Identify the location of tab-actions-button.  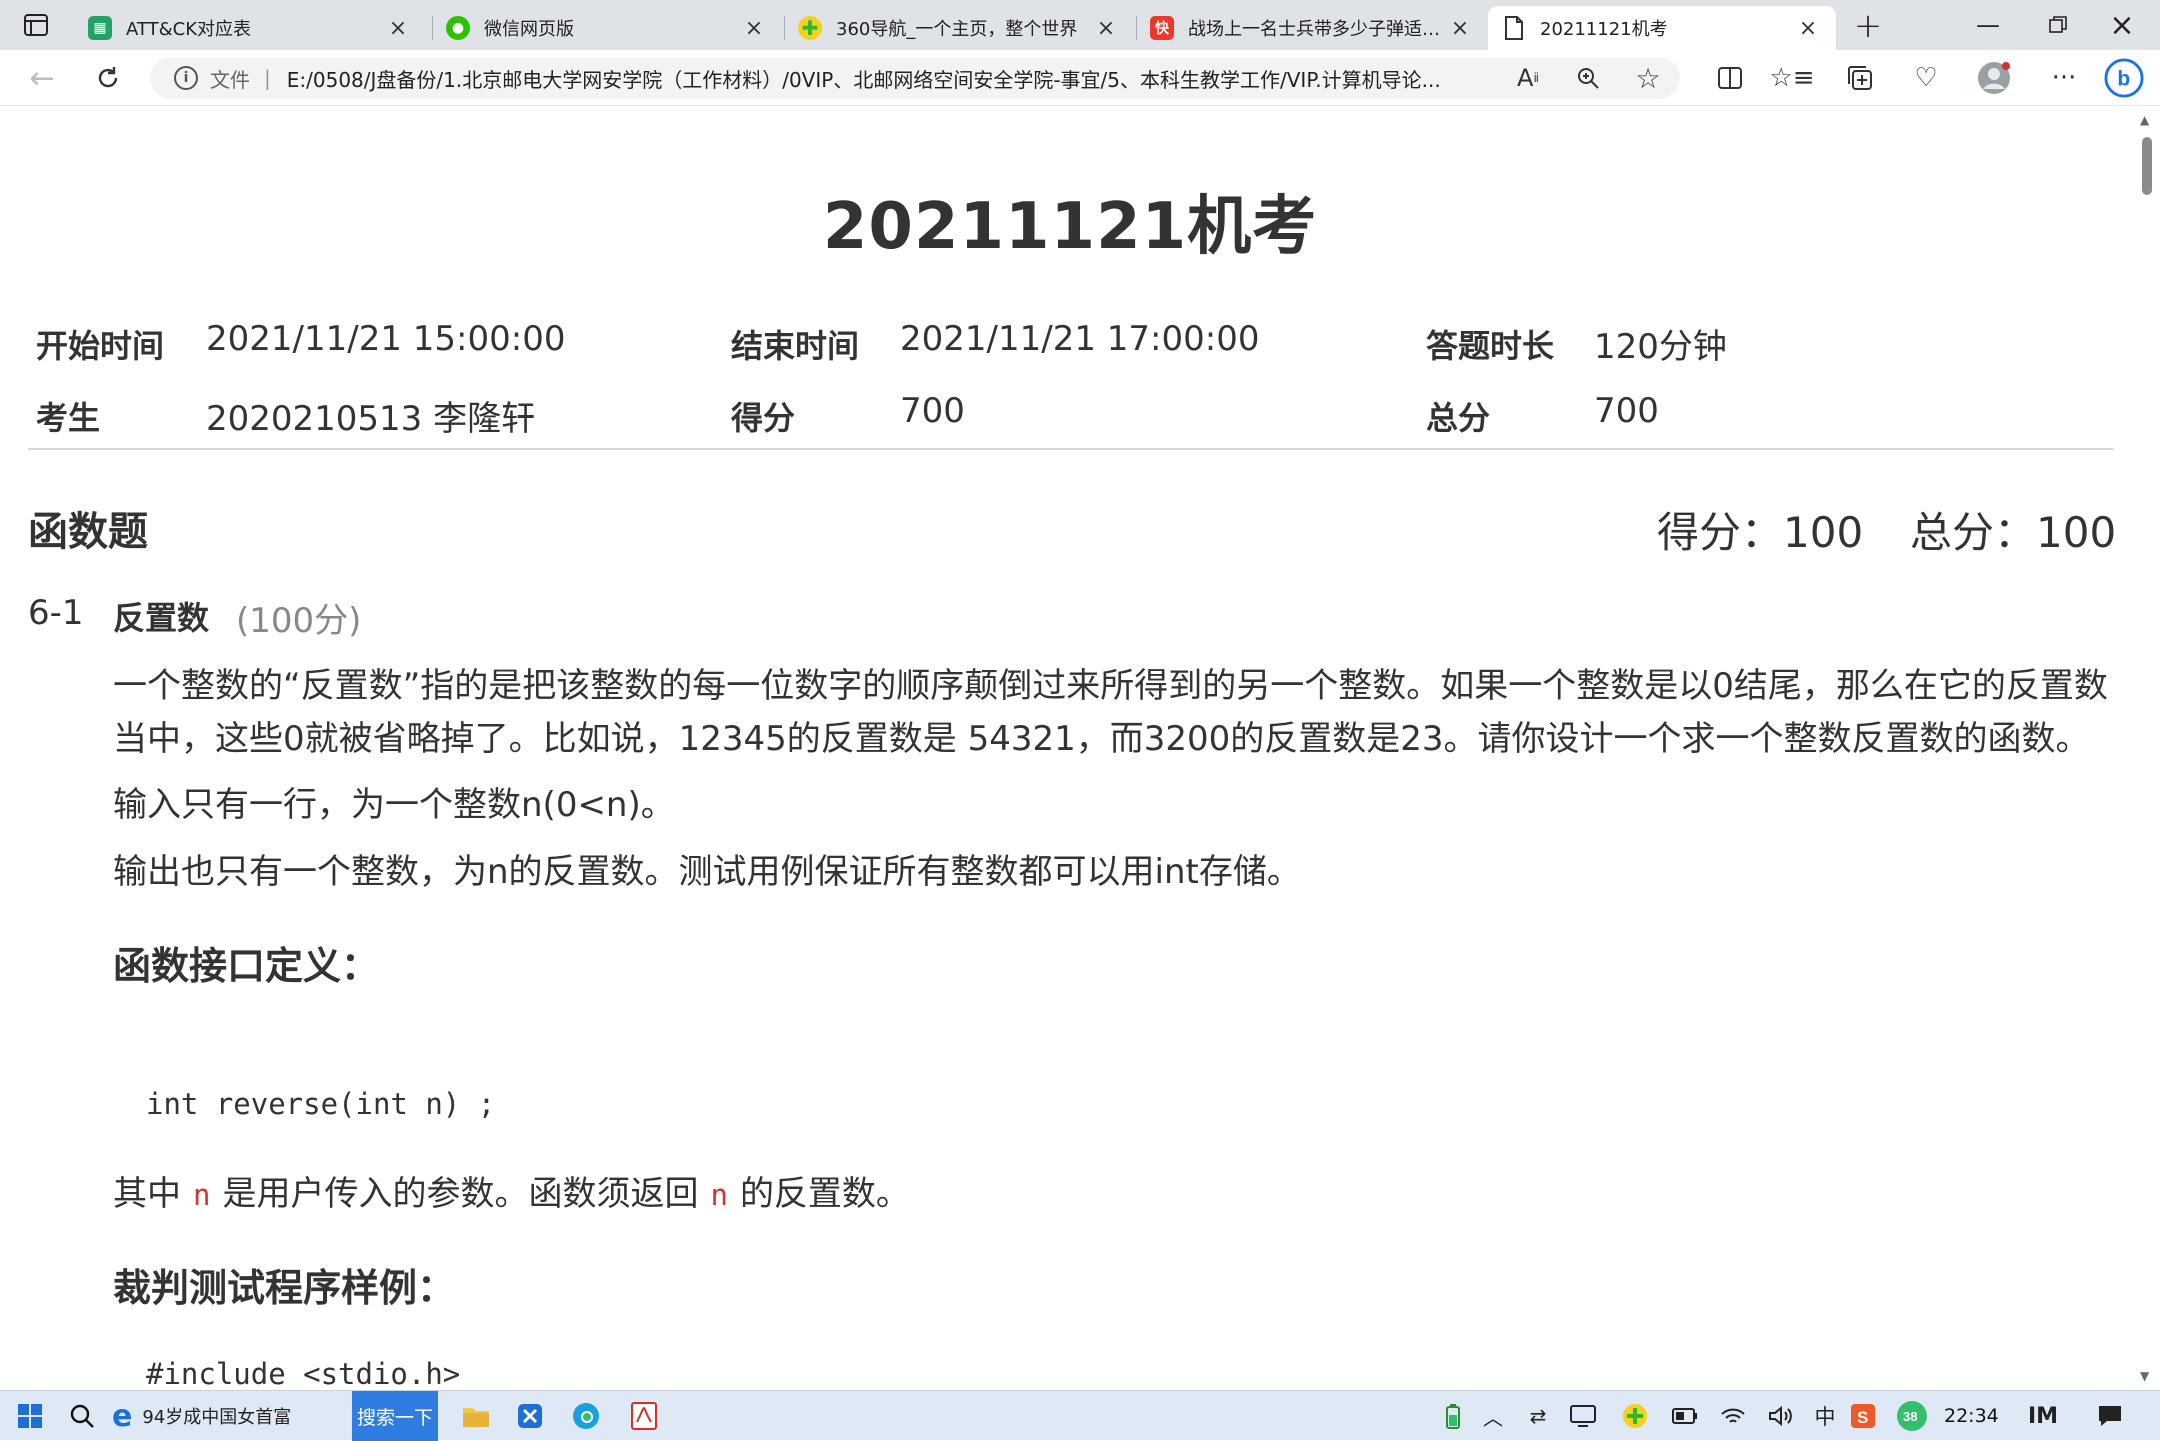
(36, 25).